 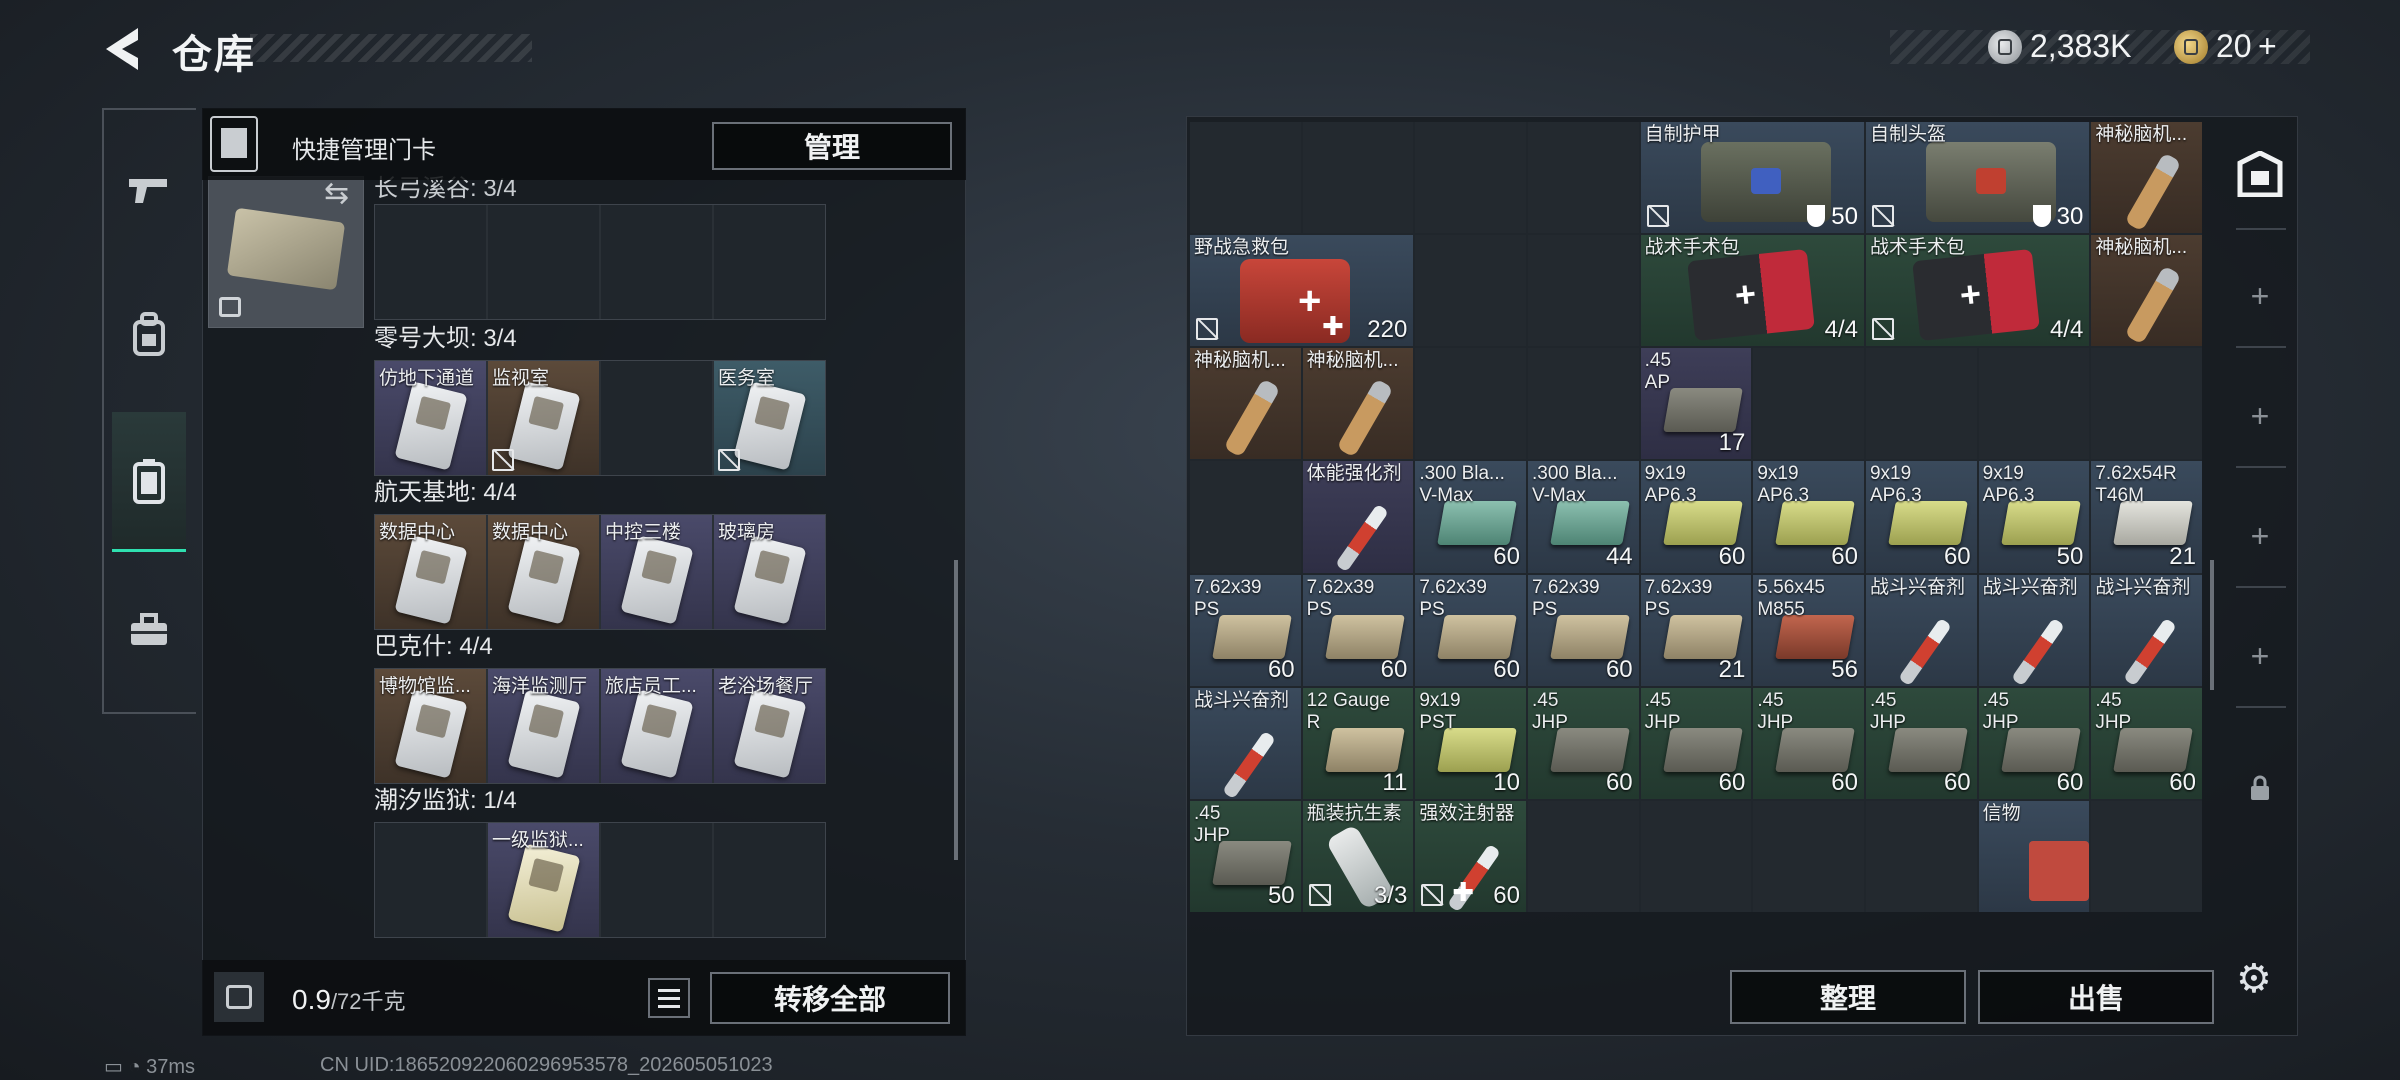 What do you see at coordinates (1470, 743) in the screenshot?
I see `stash-item: 9x19 PST 10` at bounding box center [1470, 743].